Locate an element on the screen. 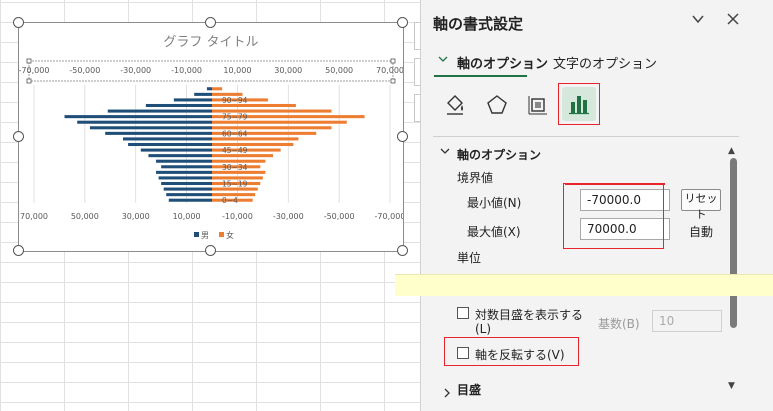 The image size is (773, 411). units-label: 単位 is located at coordinates (469, 258).